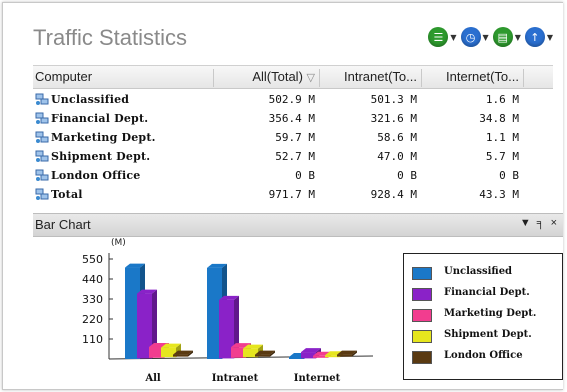  I want to click on x-tick-label: Intranet, so click(235, 378).